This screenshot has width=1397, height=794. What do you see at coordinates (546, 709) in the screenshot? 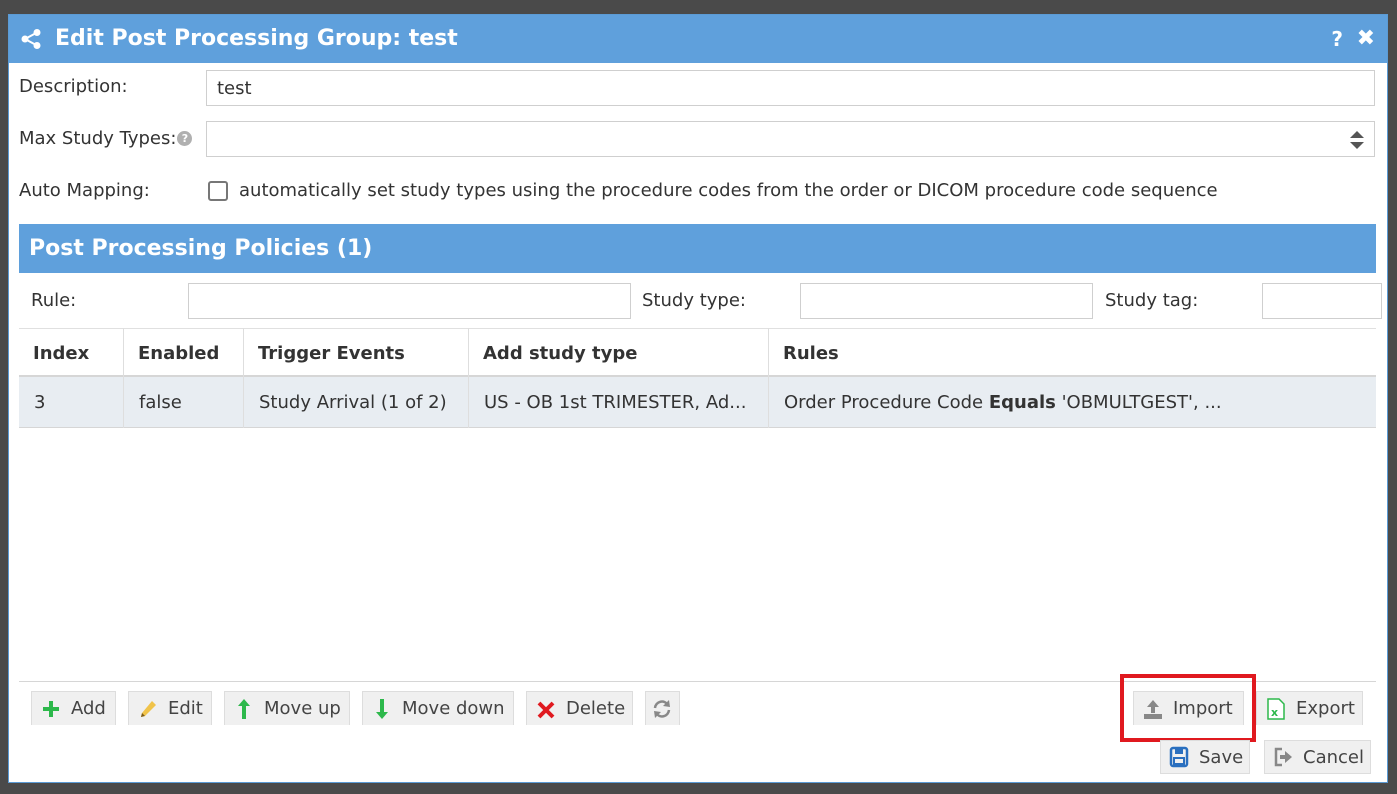
I see `x-mark-icon` at bounding box center [546, 709].